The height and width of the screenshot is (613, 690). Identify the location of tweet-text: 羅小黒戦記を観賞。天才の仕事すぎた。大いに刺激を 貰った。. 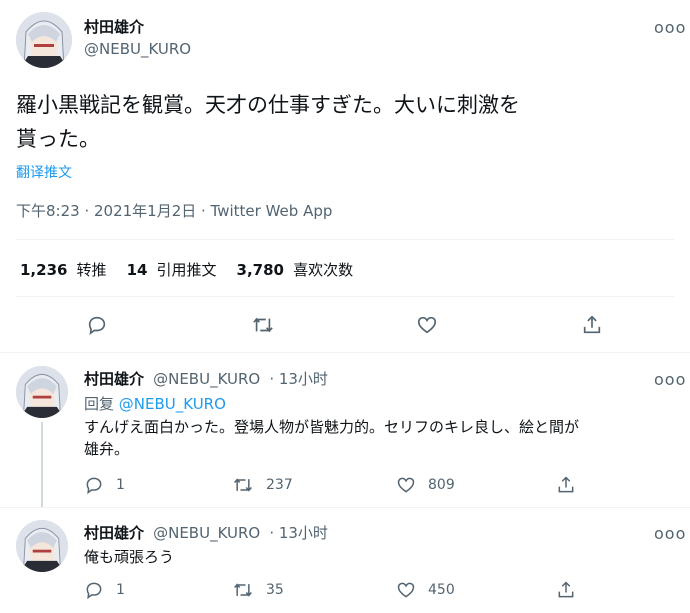
(351, 122).